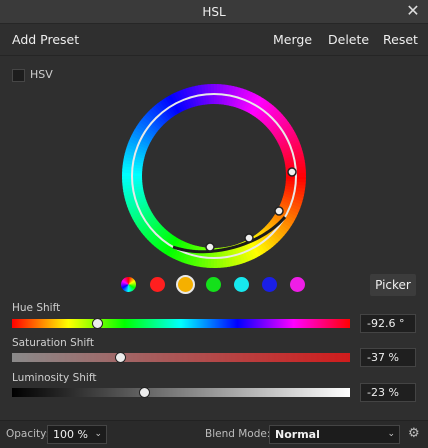 This screenshot has height=448, width=428. Describe the element at coordinates (348, 39) in the screenshot. I see `delete-button: Delete` at that location.